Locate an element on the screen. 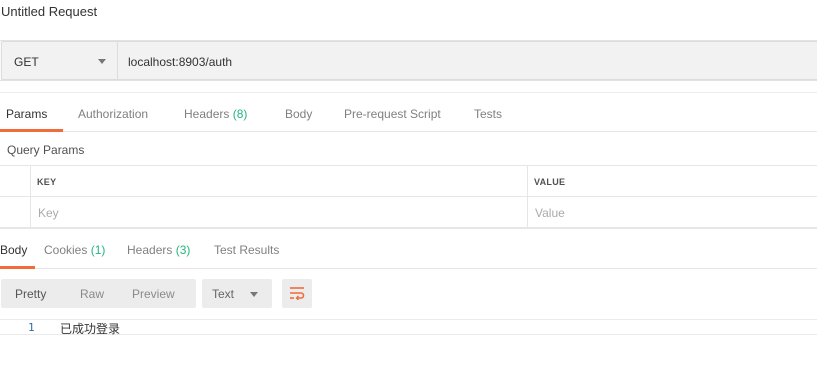 The height and width of the screenshot is (382, 817). tab-label: Authorization is located at coordinates (113, 114).